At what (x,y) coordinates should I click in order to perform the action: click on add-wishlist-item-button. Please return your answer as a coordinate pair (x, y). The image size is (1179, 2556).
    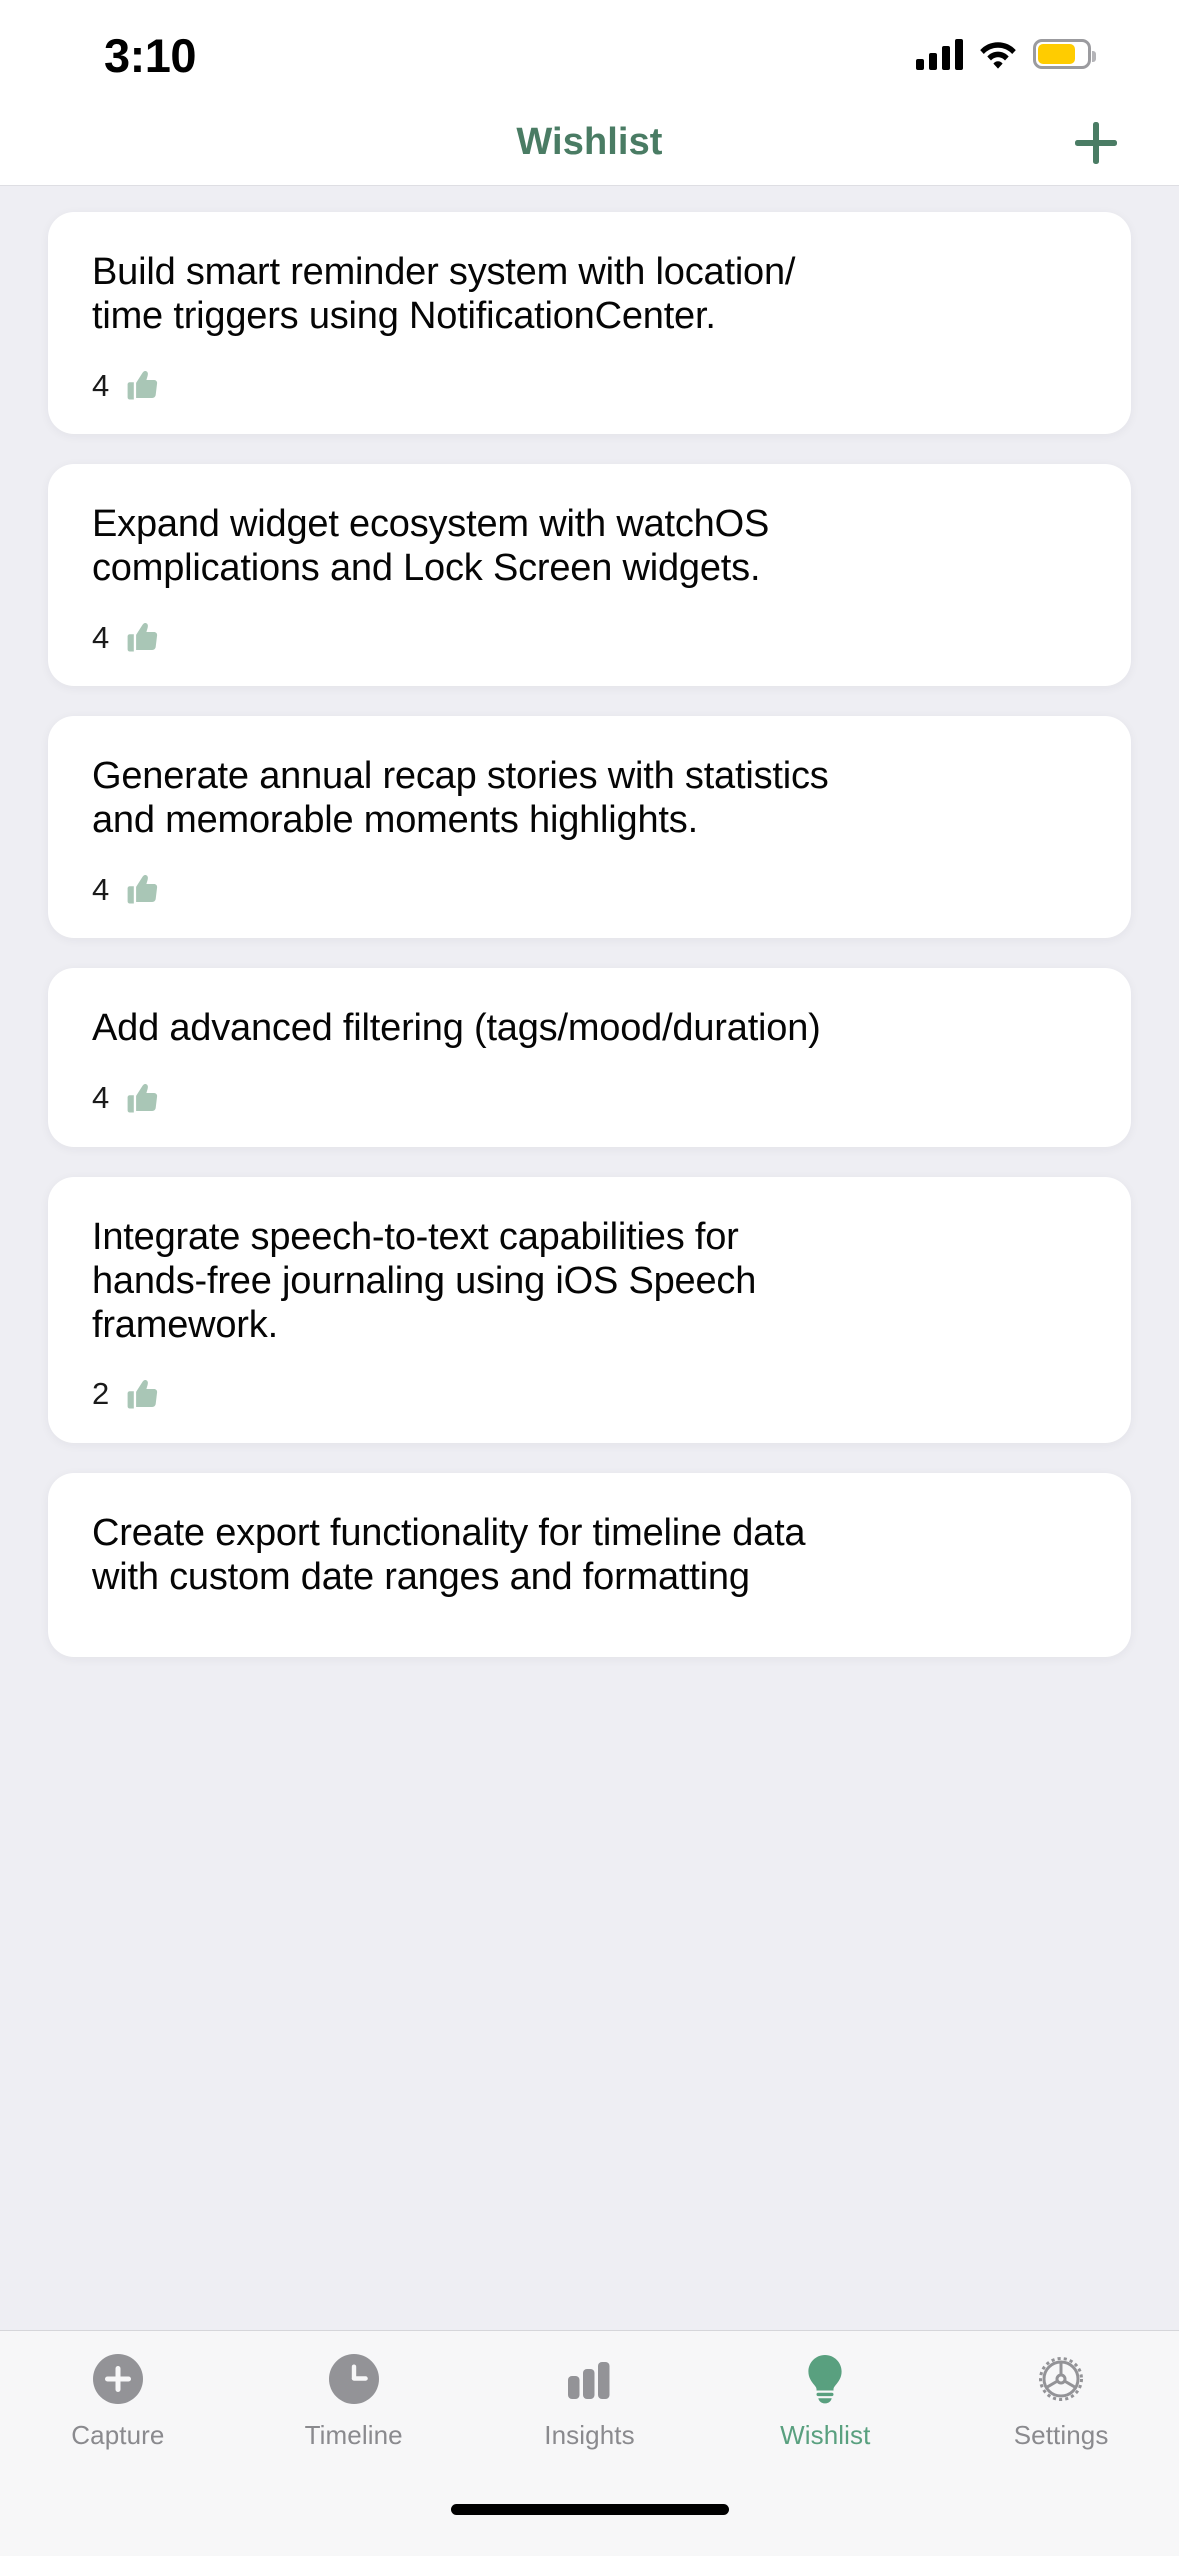
    Looking at the image, I should click on (1096, 143).